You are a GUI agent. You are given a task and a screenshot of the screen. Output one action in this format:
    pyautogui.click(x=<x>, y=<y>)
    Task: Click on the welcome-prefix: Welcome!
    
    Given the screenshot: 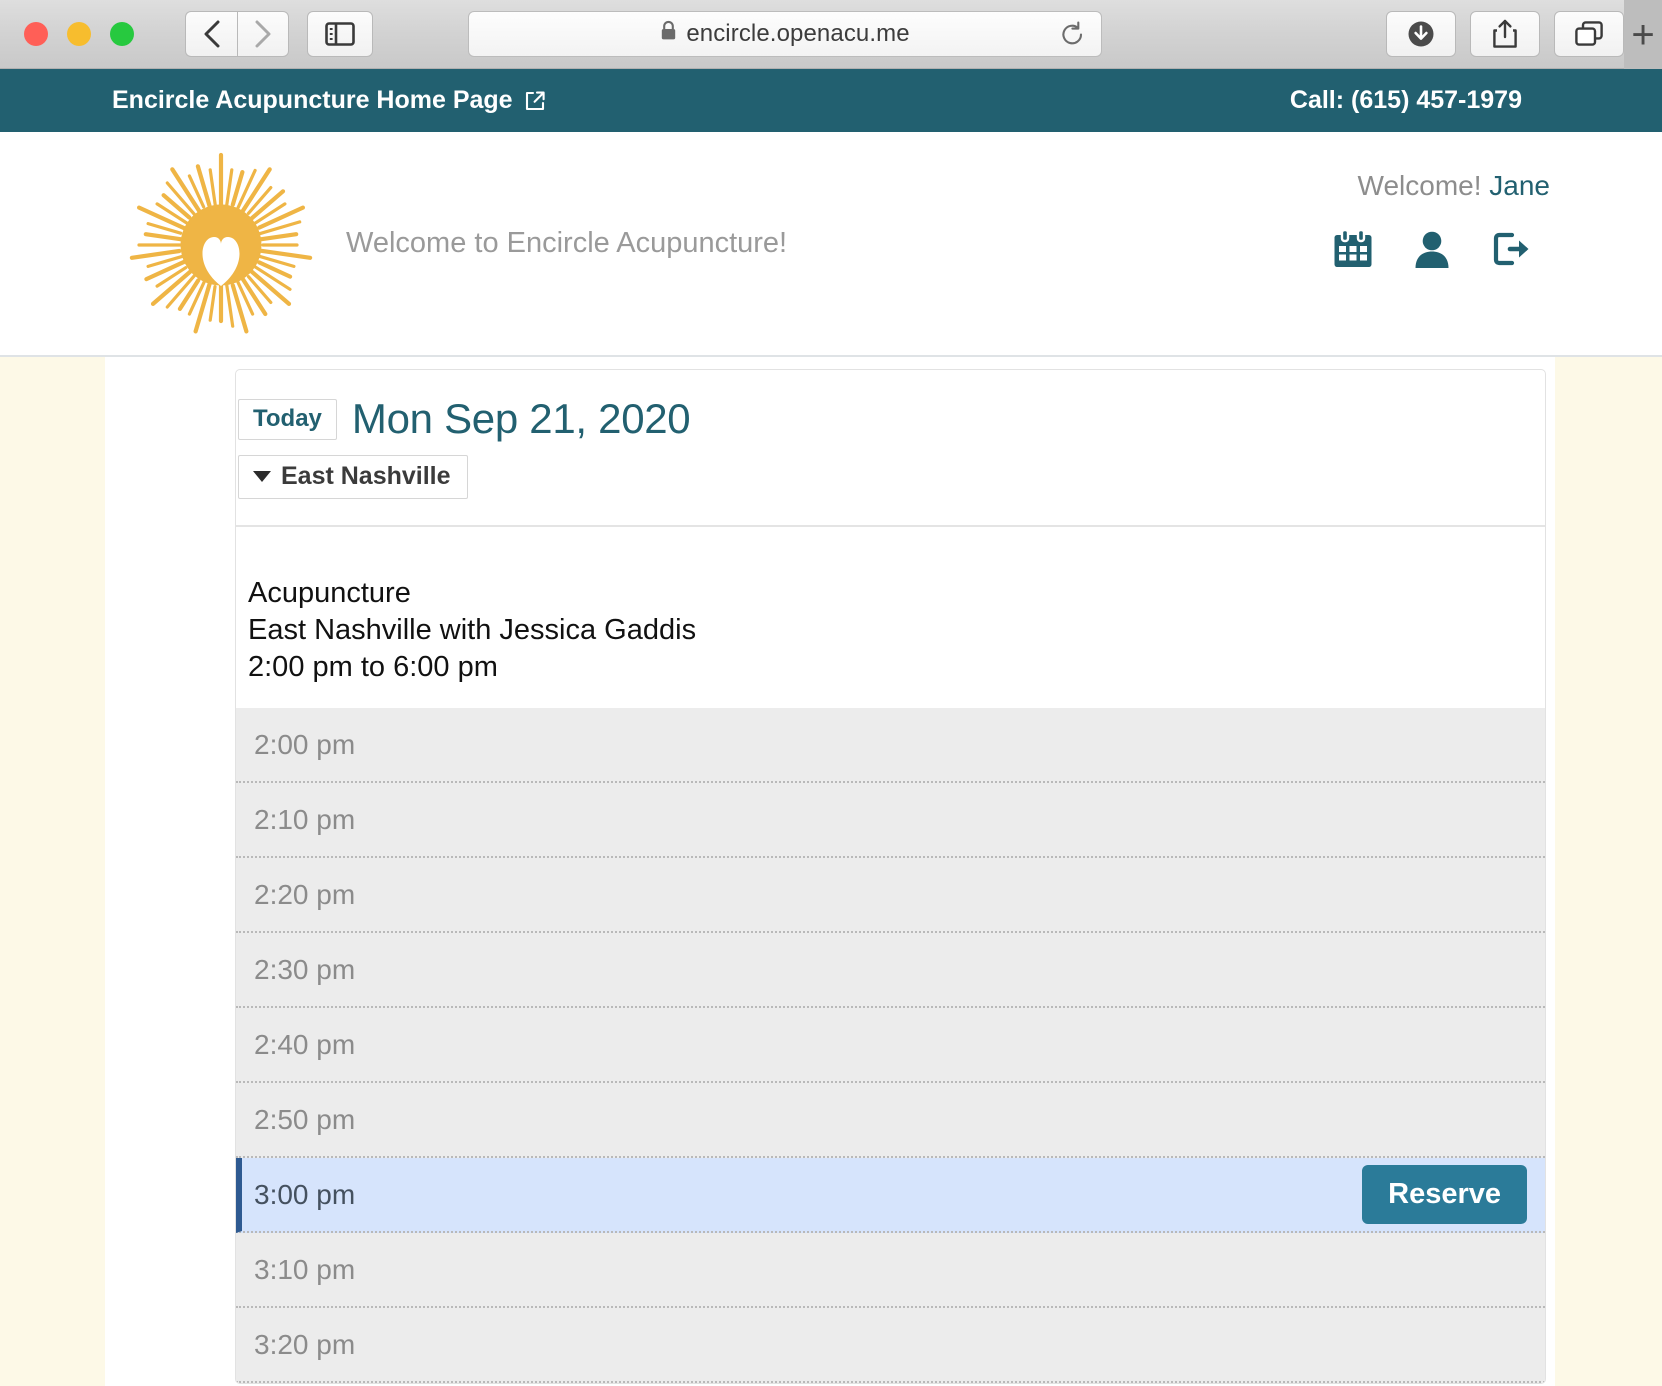 What is the action you would take?
    pyautogui.click(x=1419, y=185)
    